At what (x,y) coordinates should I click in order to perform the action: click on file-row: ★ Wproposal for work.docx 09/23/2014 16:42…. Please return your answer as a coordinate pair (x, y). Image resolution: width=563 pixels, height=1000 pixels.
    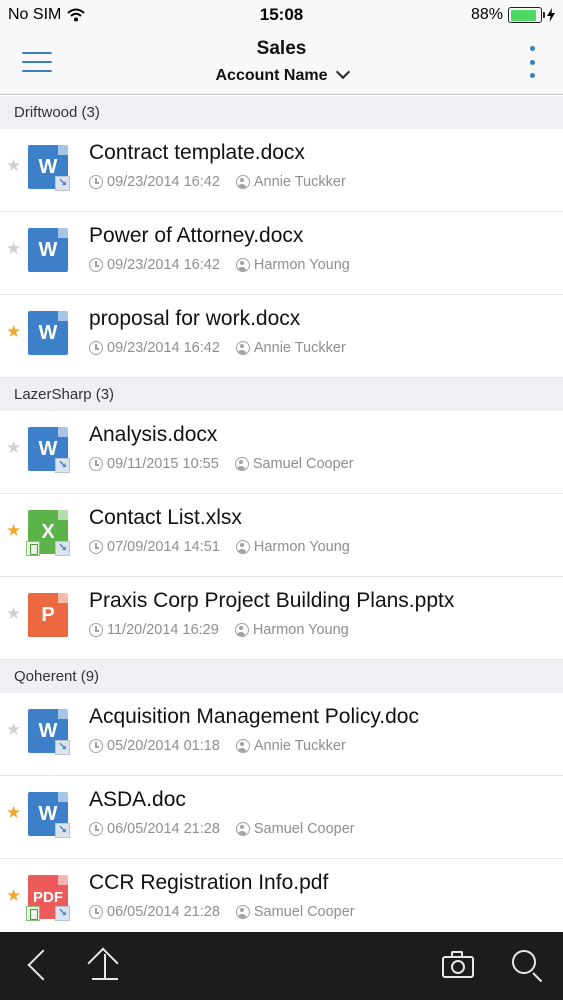
    Looking at the image, I should click on (281, 336).